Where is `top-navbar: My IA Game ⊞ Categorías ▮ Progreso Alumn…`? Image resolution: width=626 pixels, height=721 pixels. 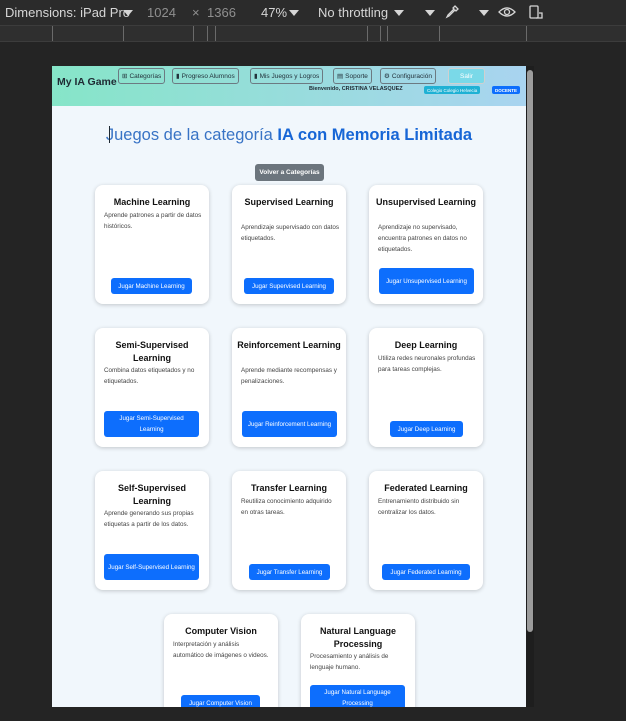 top-navbar: My IA Game ⊞ Categorías ▮ Progreso Alumn… is located at coordinates (289, 86).